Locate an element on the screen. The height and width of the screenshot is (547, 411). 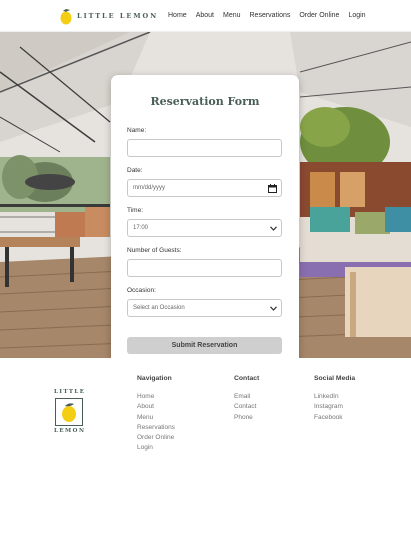
footer-social-facebook: Facebook is located at coordinates (334, 418).